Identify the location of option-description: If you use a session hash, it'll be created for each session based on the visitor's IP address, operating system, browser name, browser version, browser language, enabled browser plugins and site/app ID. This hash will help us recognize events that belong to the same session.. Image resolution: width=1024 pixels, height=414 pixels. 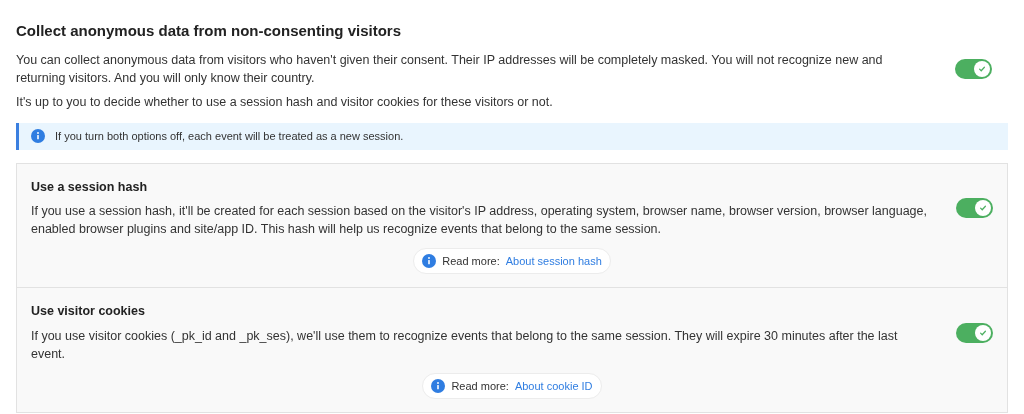
(479, 221).